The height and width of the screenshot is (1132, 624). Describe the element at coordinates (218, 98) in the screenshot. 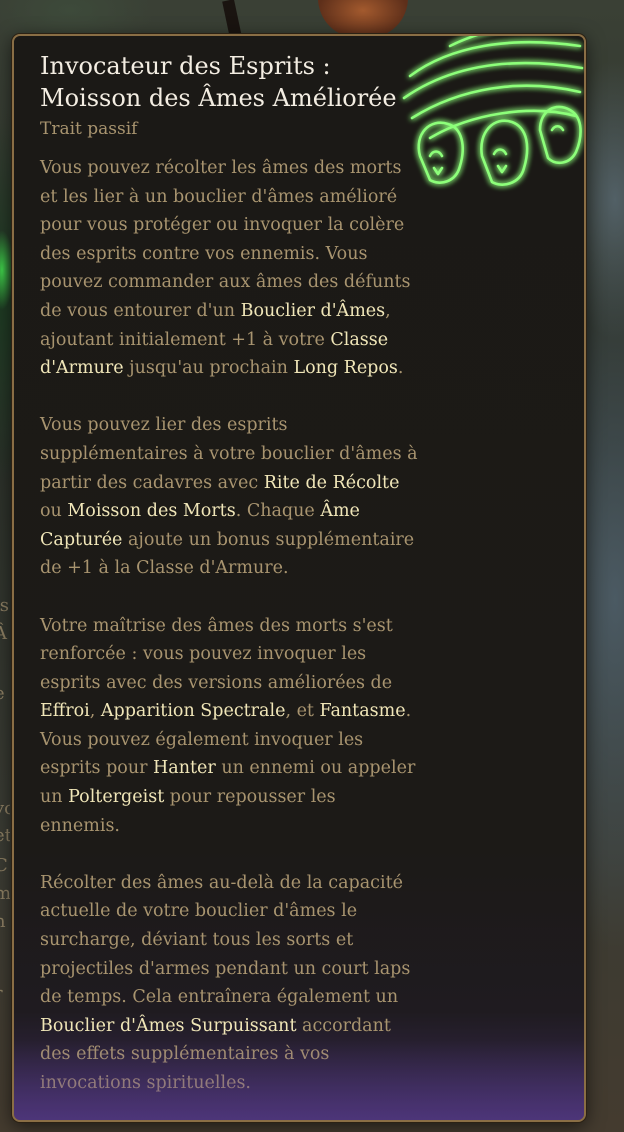

I see `trait-title-line2: Moisson des Âmes Améliorée` at that location.